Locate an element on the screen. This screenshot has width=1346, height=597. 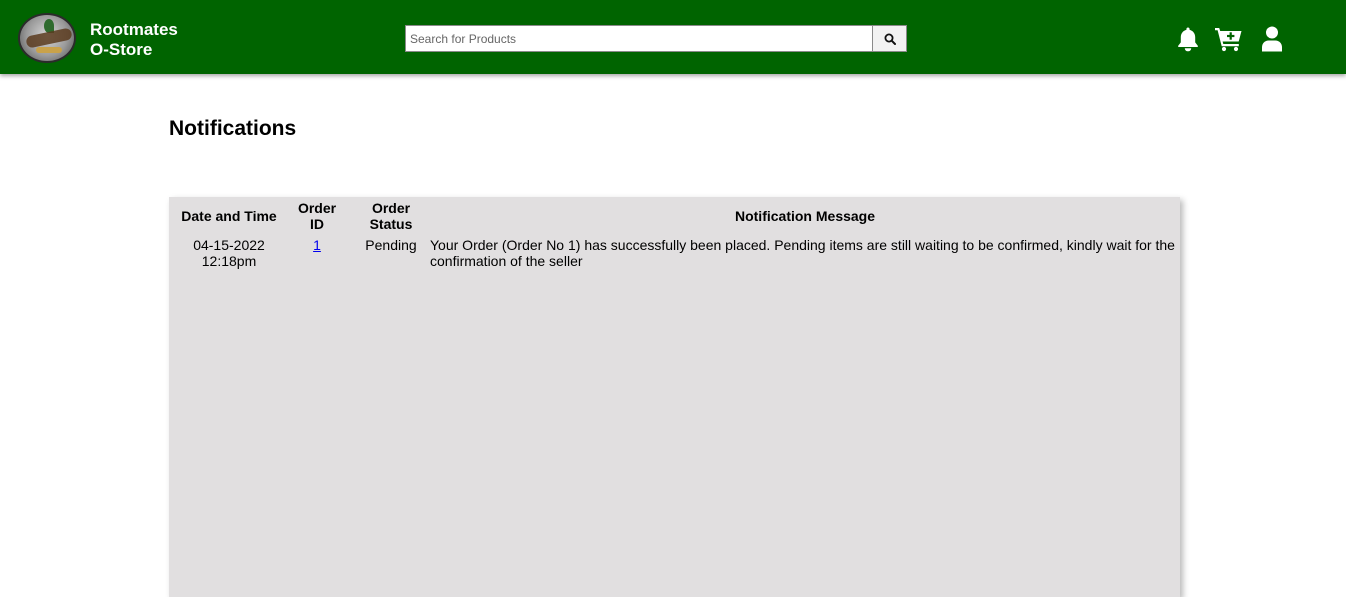
header-date-time: Date and Time is located at coordinates (229, 216).